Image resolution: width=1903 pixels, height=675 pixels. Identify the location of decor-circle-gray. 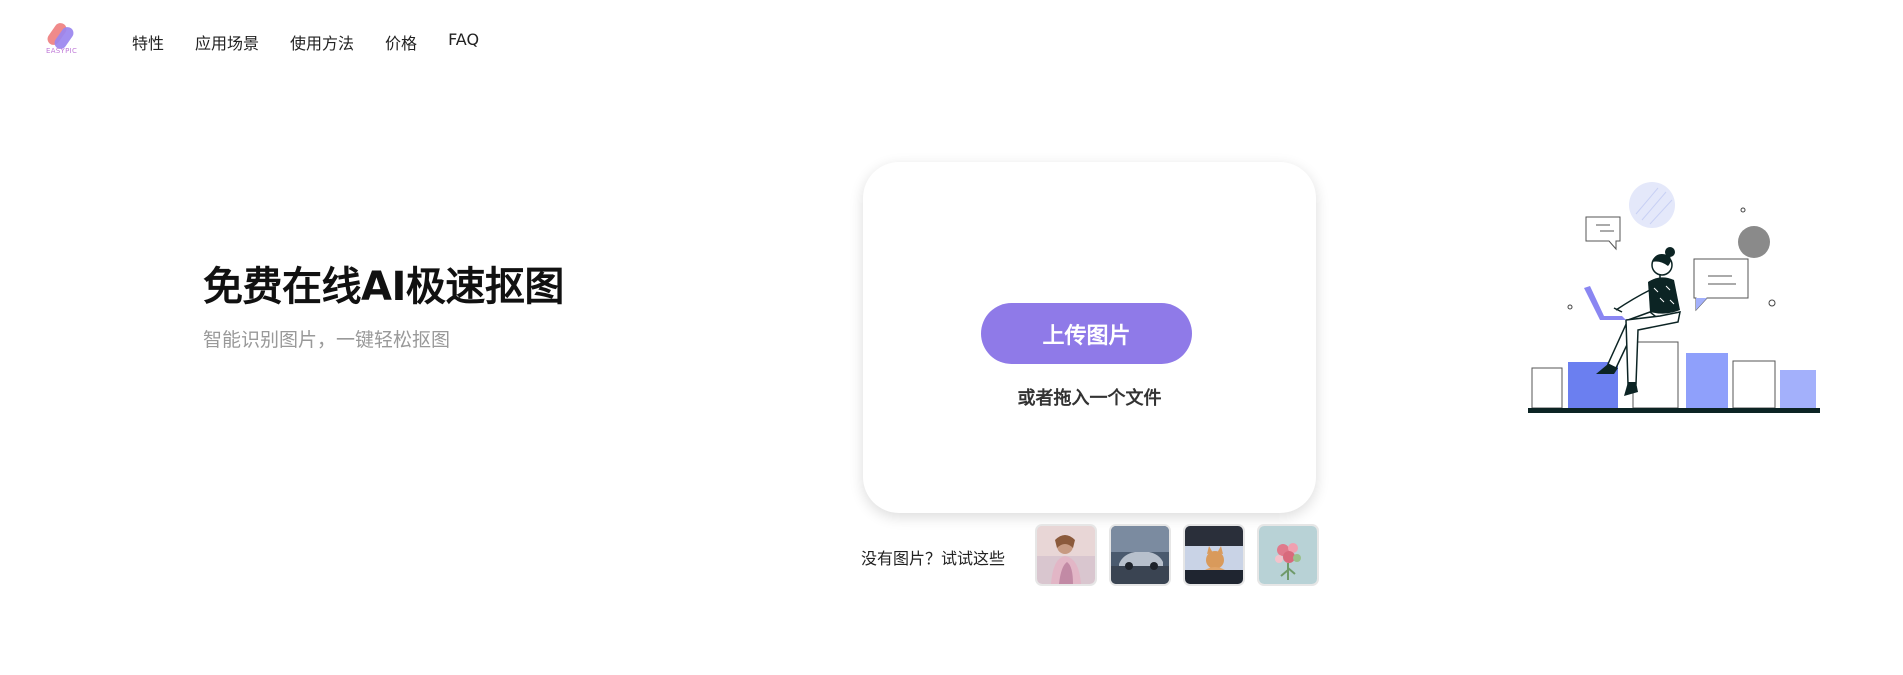
(1754, 242).